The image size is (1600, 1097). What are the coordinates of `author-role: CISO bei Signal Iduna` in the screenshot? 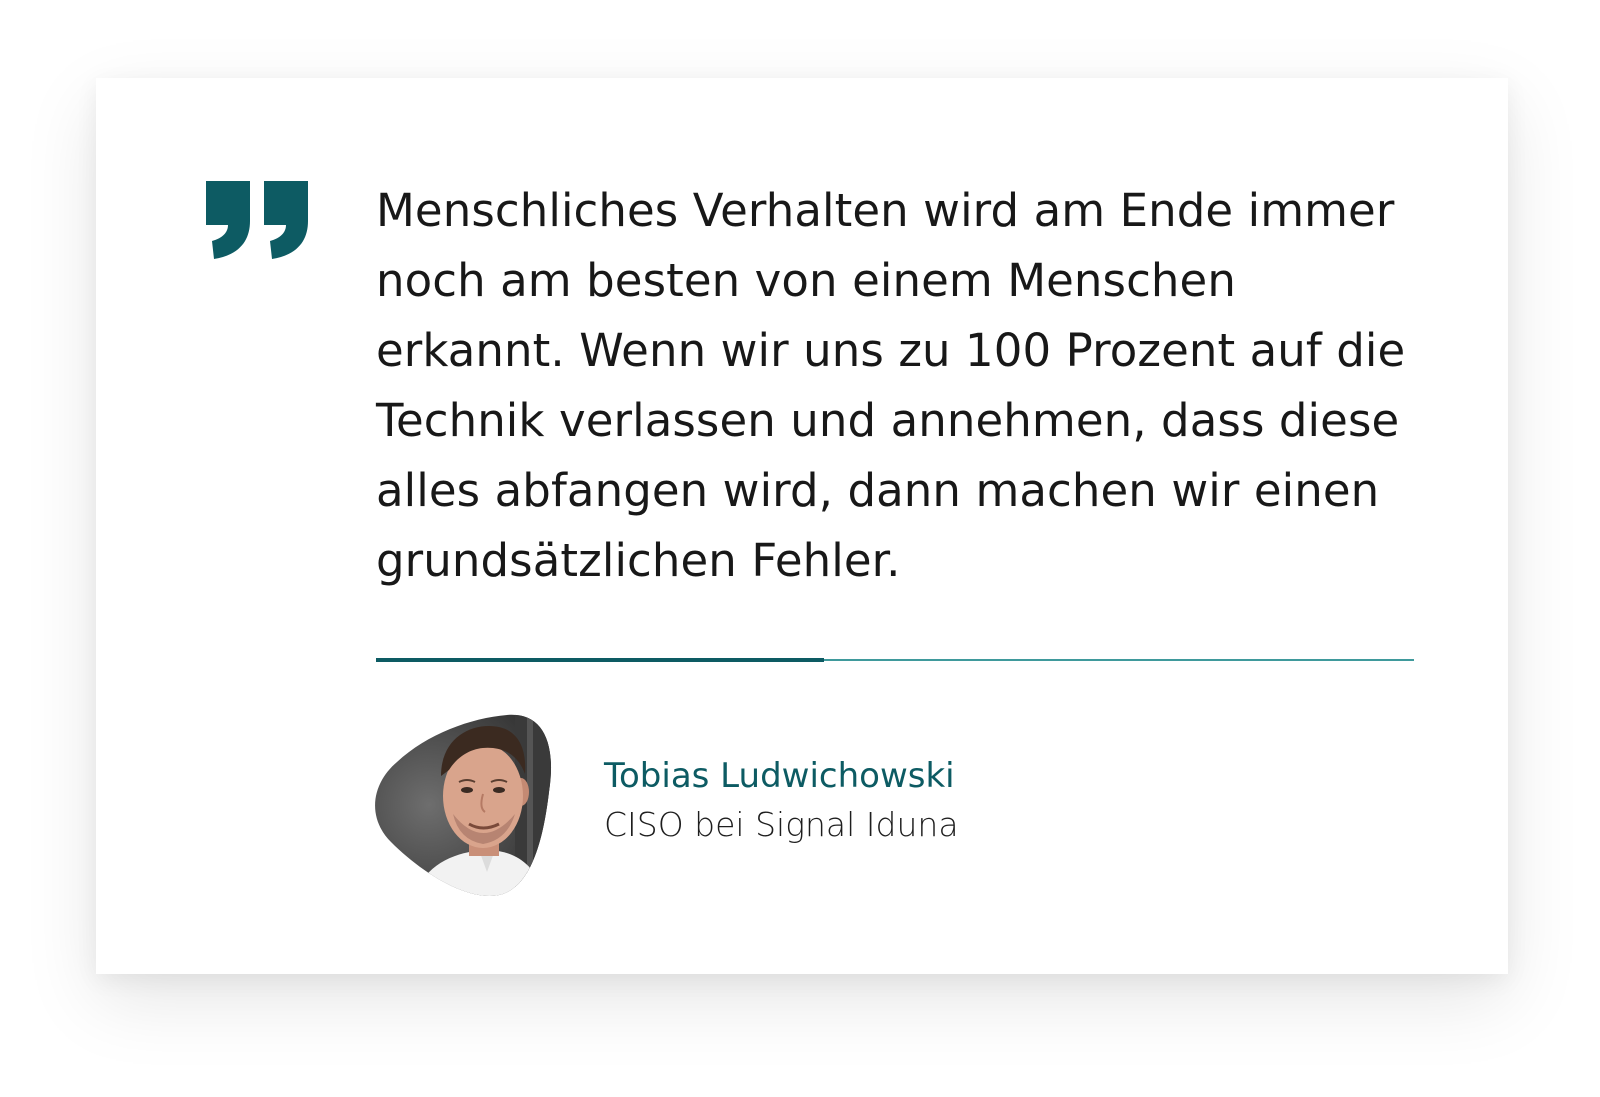 It's located at (781, 824).